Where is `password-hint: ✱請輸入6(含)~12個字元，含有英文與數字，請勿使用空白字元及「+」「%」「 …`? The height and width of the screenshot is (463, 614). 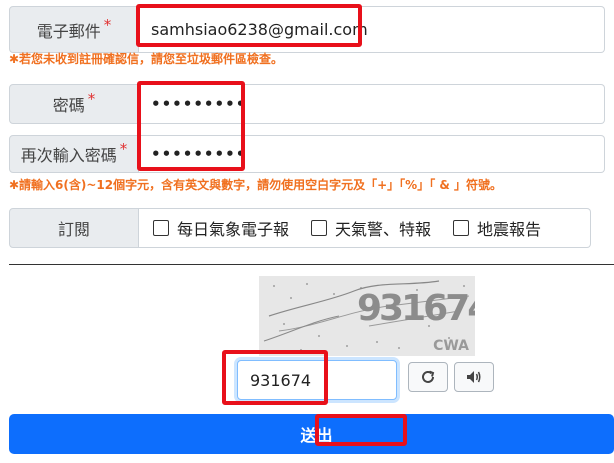 password-hint: ✱請輸入6(含)~12個字元，含有英文與數字，請勿使用空白字元及「+」「%」「 … is located at coordinates (256, 185).